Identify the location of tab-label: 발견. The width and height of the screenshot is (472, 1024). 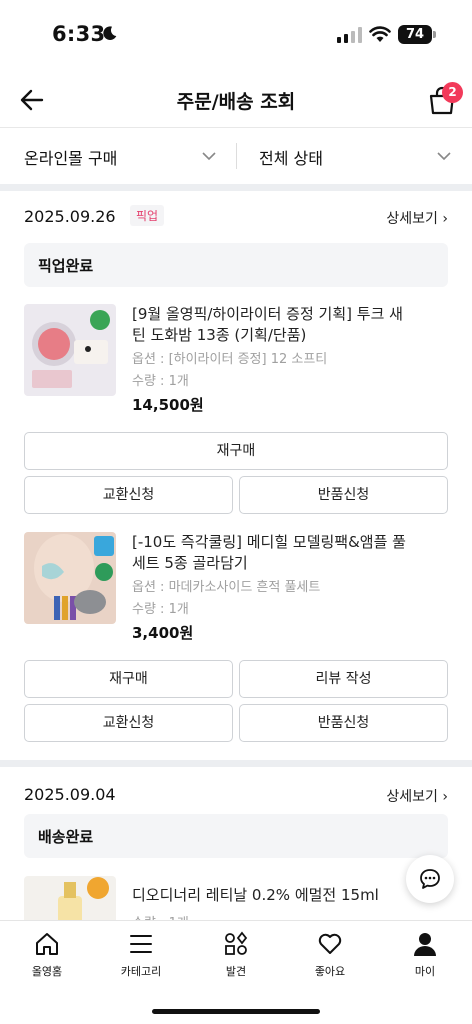
(236, 971).